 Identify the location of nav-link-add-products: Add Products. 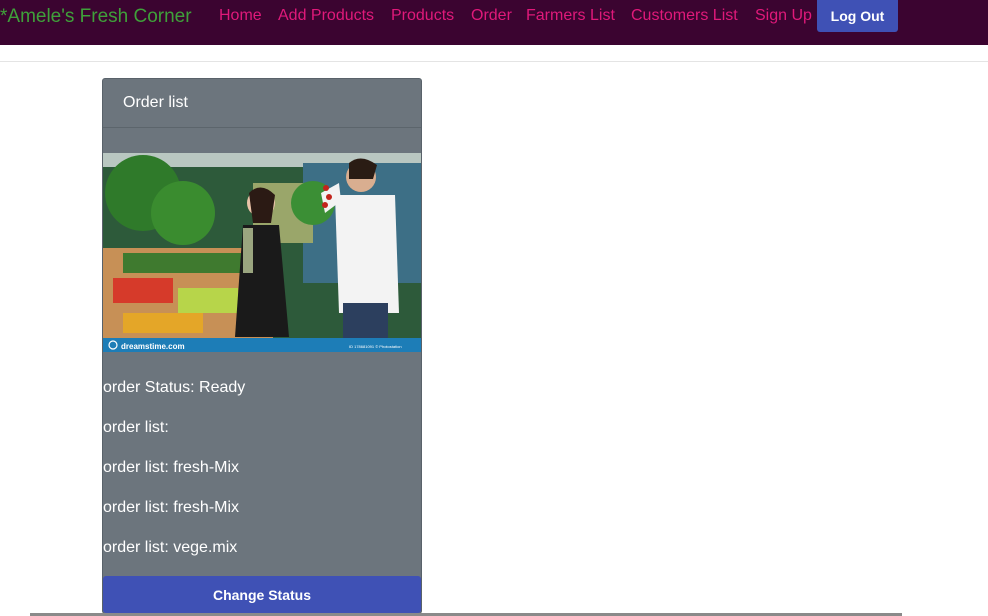
(326, 16).